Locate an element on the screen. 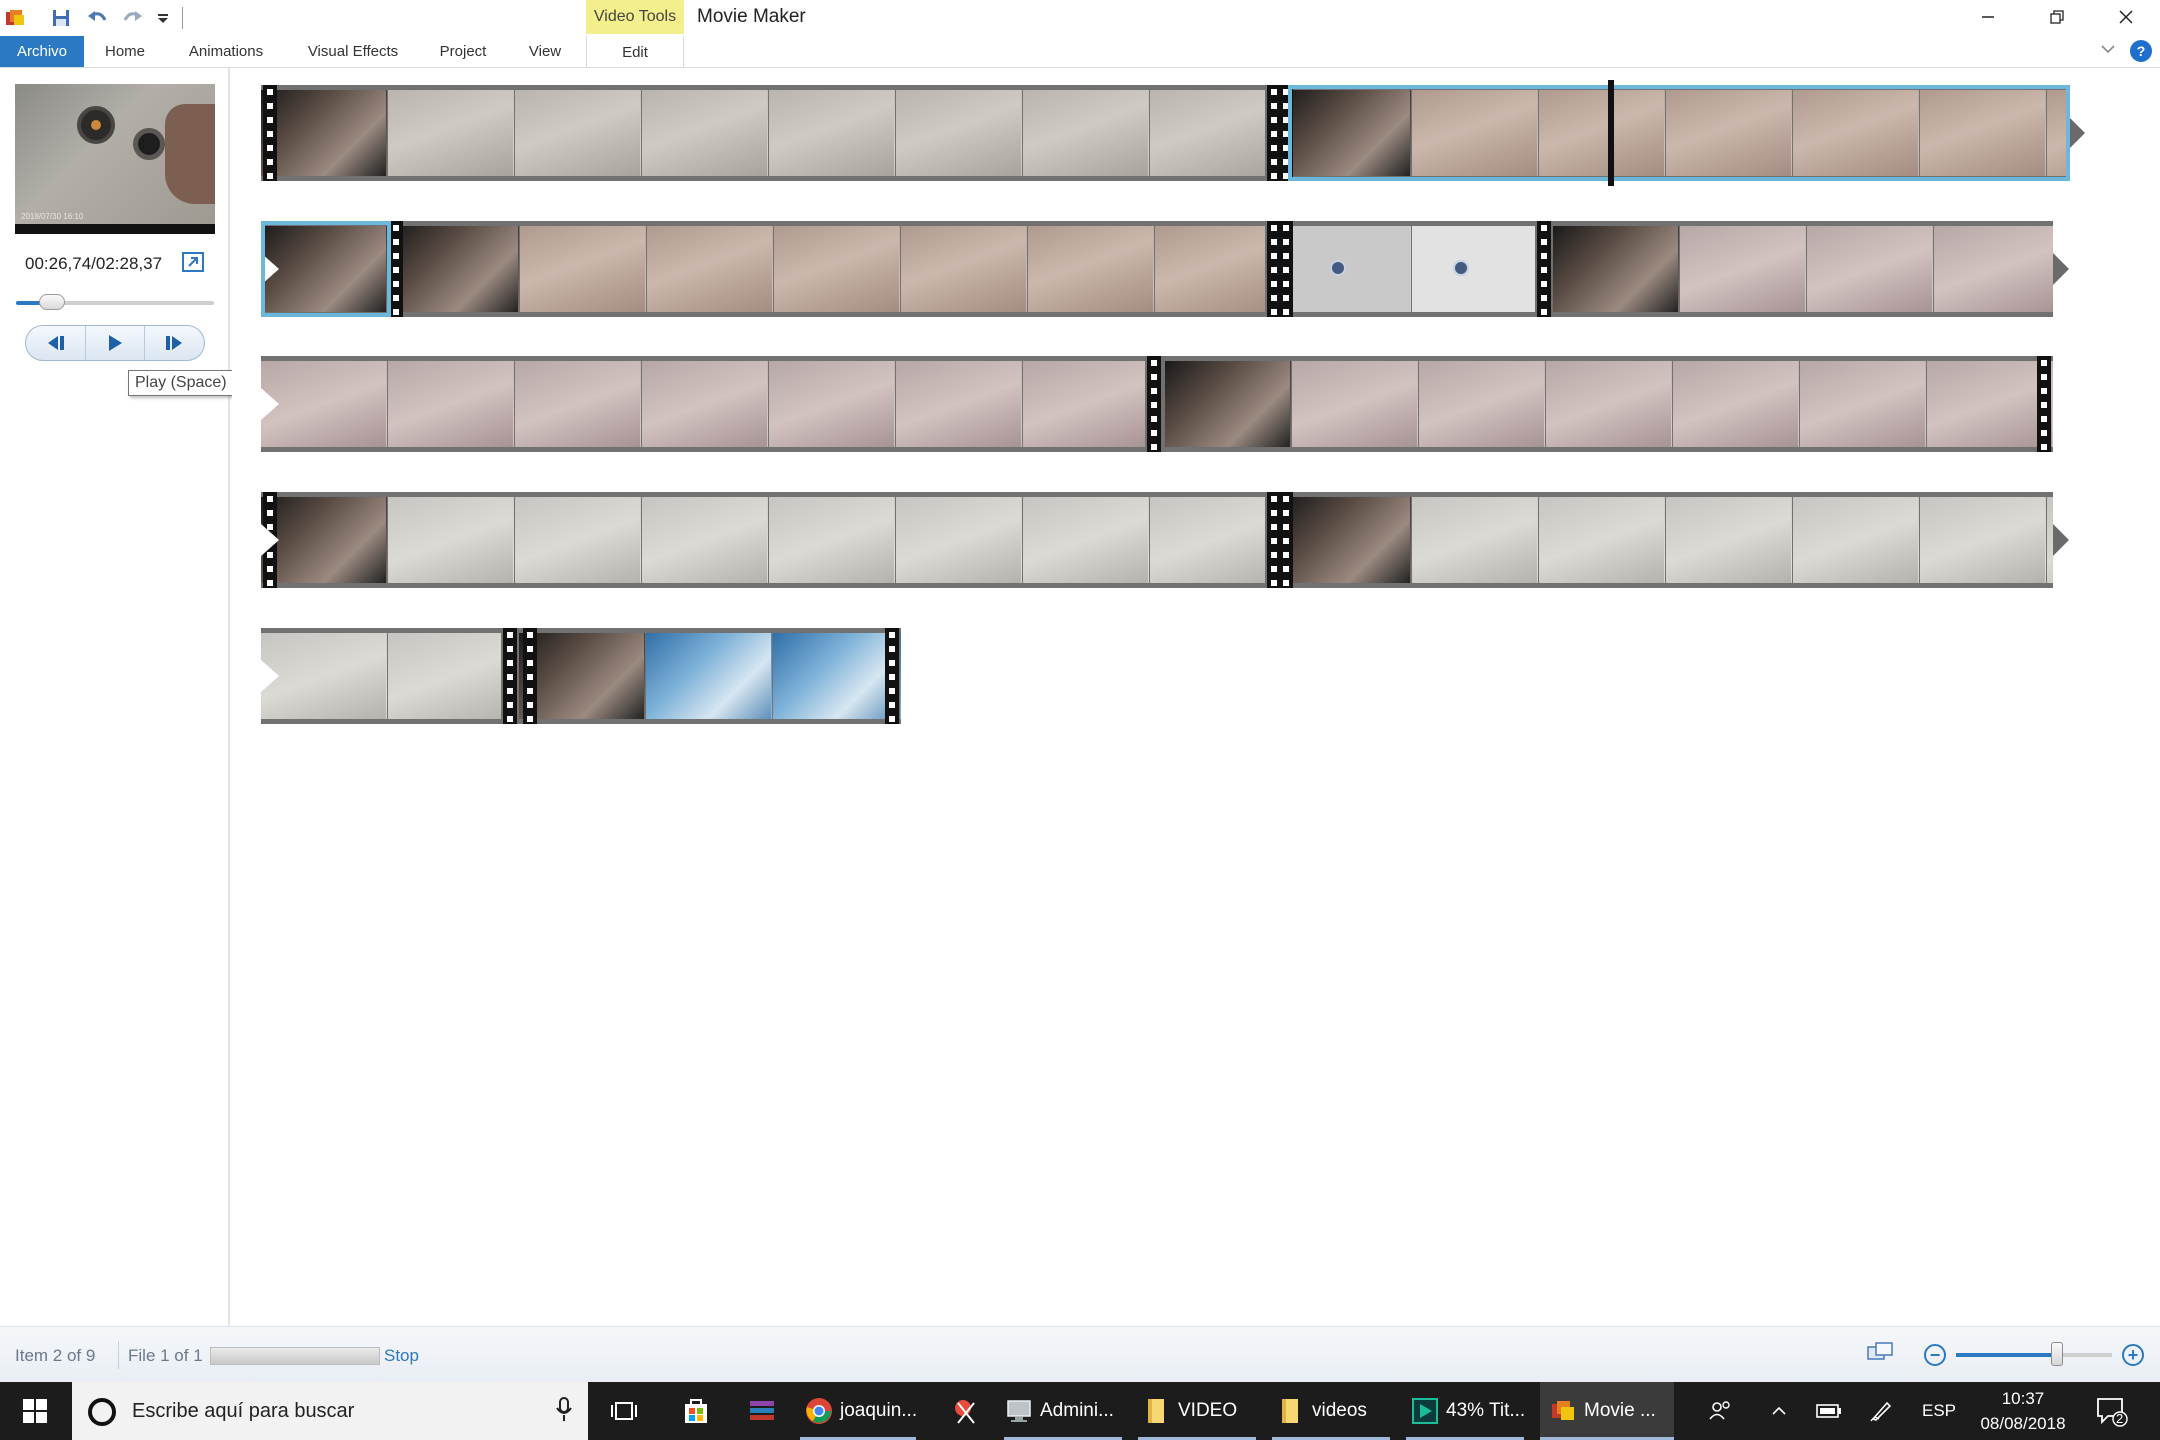  help-icon: ? is located at coordinates (2141, 51).